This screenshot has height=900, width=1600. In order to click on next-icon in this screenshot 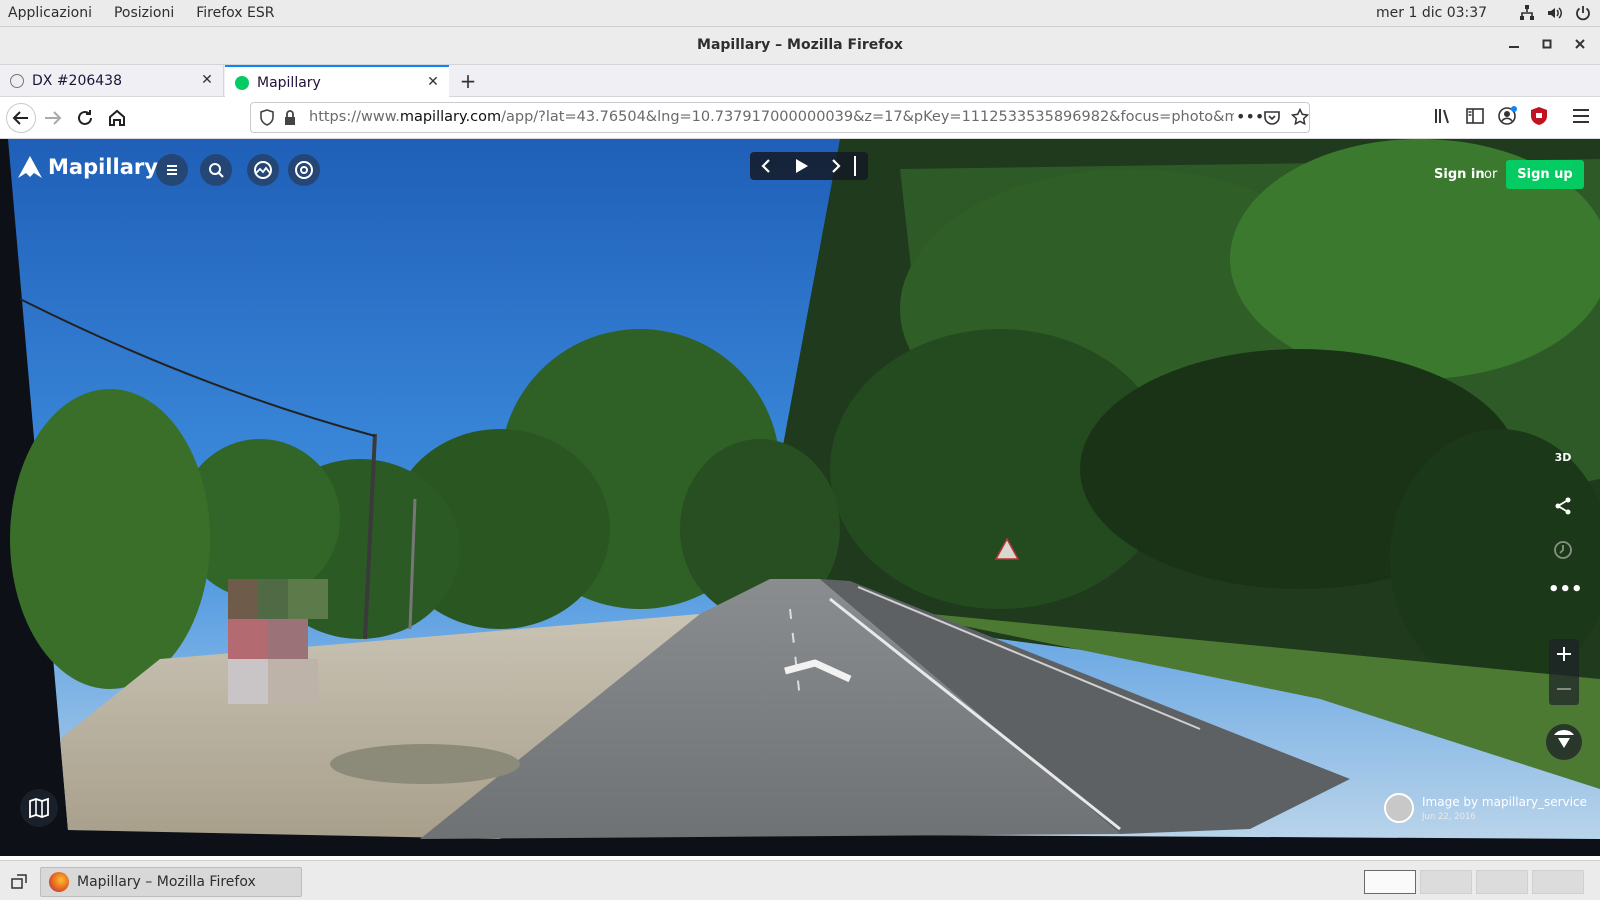, I will do `click(835, 168)`.